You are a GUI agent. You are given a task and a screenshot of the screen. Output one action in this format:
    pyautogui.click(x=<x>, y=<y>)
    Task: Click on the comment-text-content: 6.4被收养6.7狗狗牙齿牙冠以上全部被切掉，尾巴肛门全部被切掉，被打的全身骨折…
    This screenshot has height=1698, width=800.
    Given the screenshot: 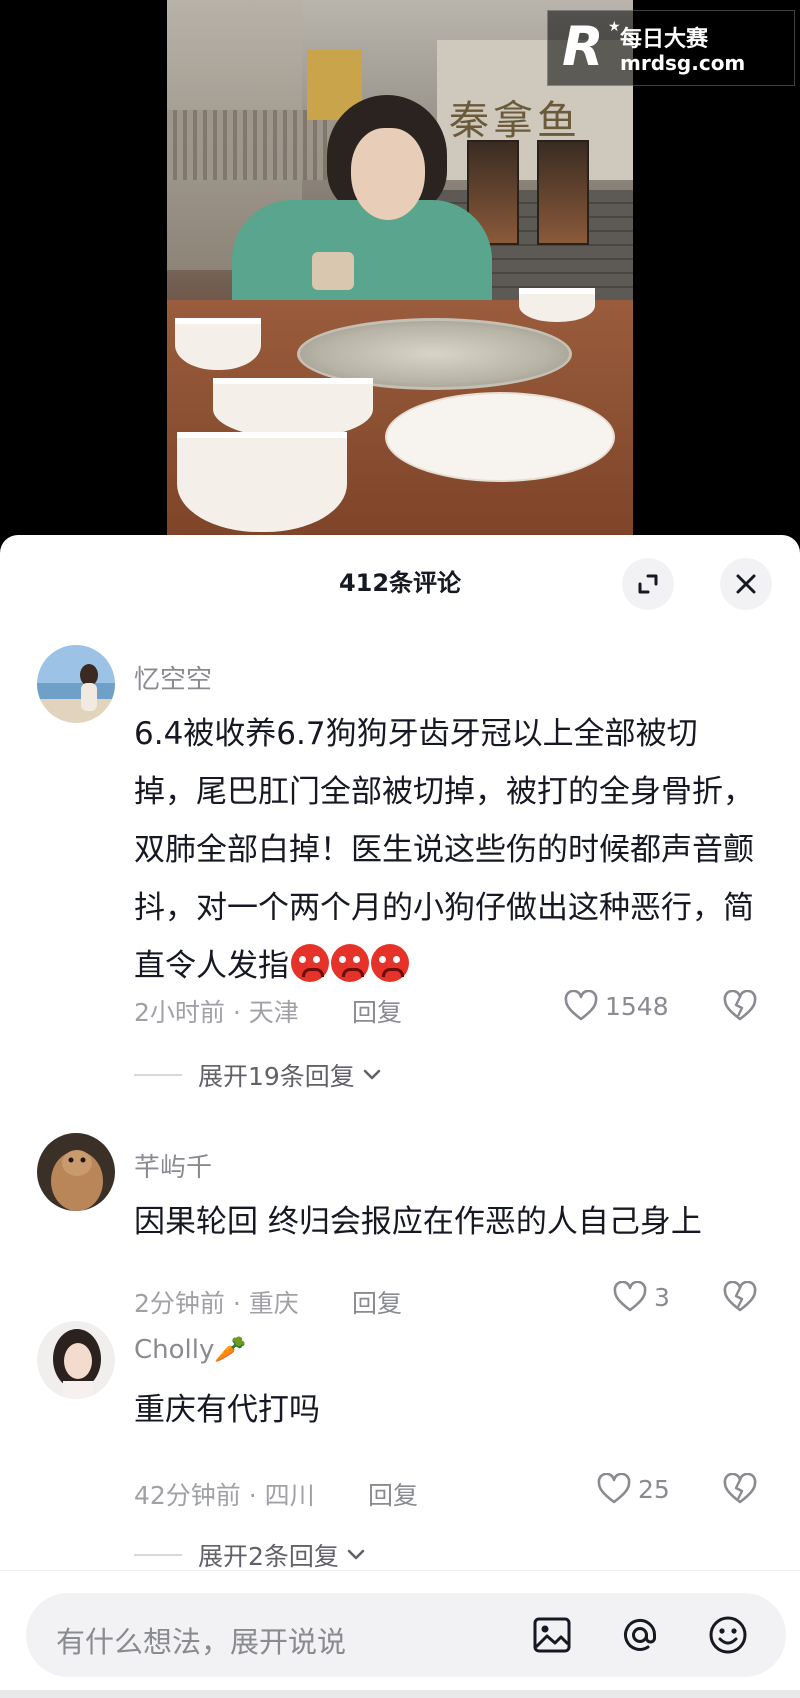 What is the action you would take?
    pyautogui.click(x=444, y=850)
    